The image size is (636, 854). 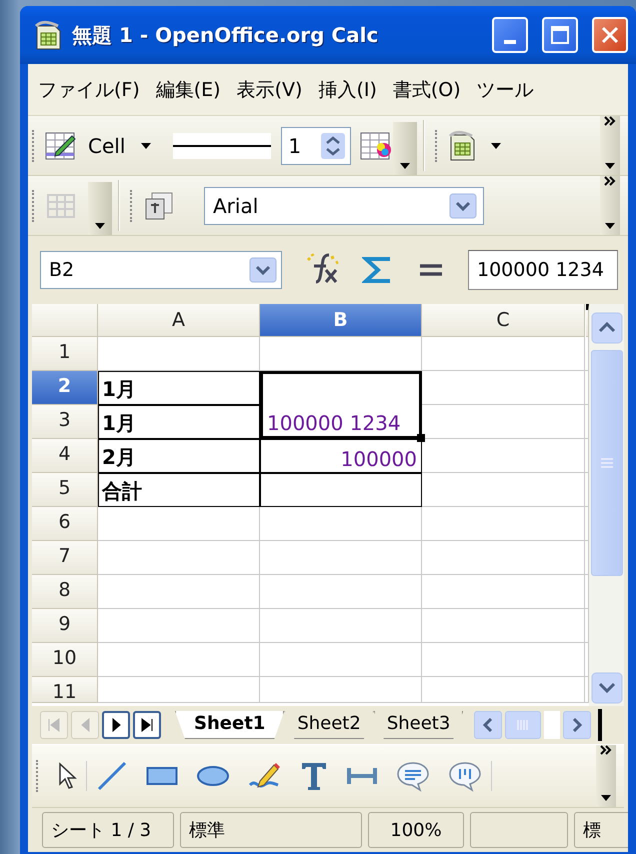 What do you see at coordinates (61, 146) in the screenshot?
I see `cell-edit-icon` at bounding box center [61, 146].